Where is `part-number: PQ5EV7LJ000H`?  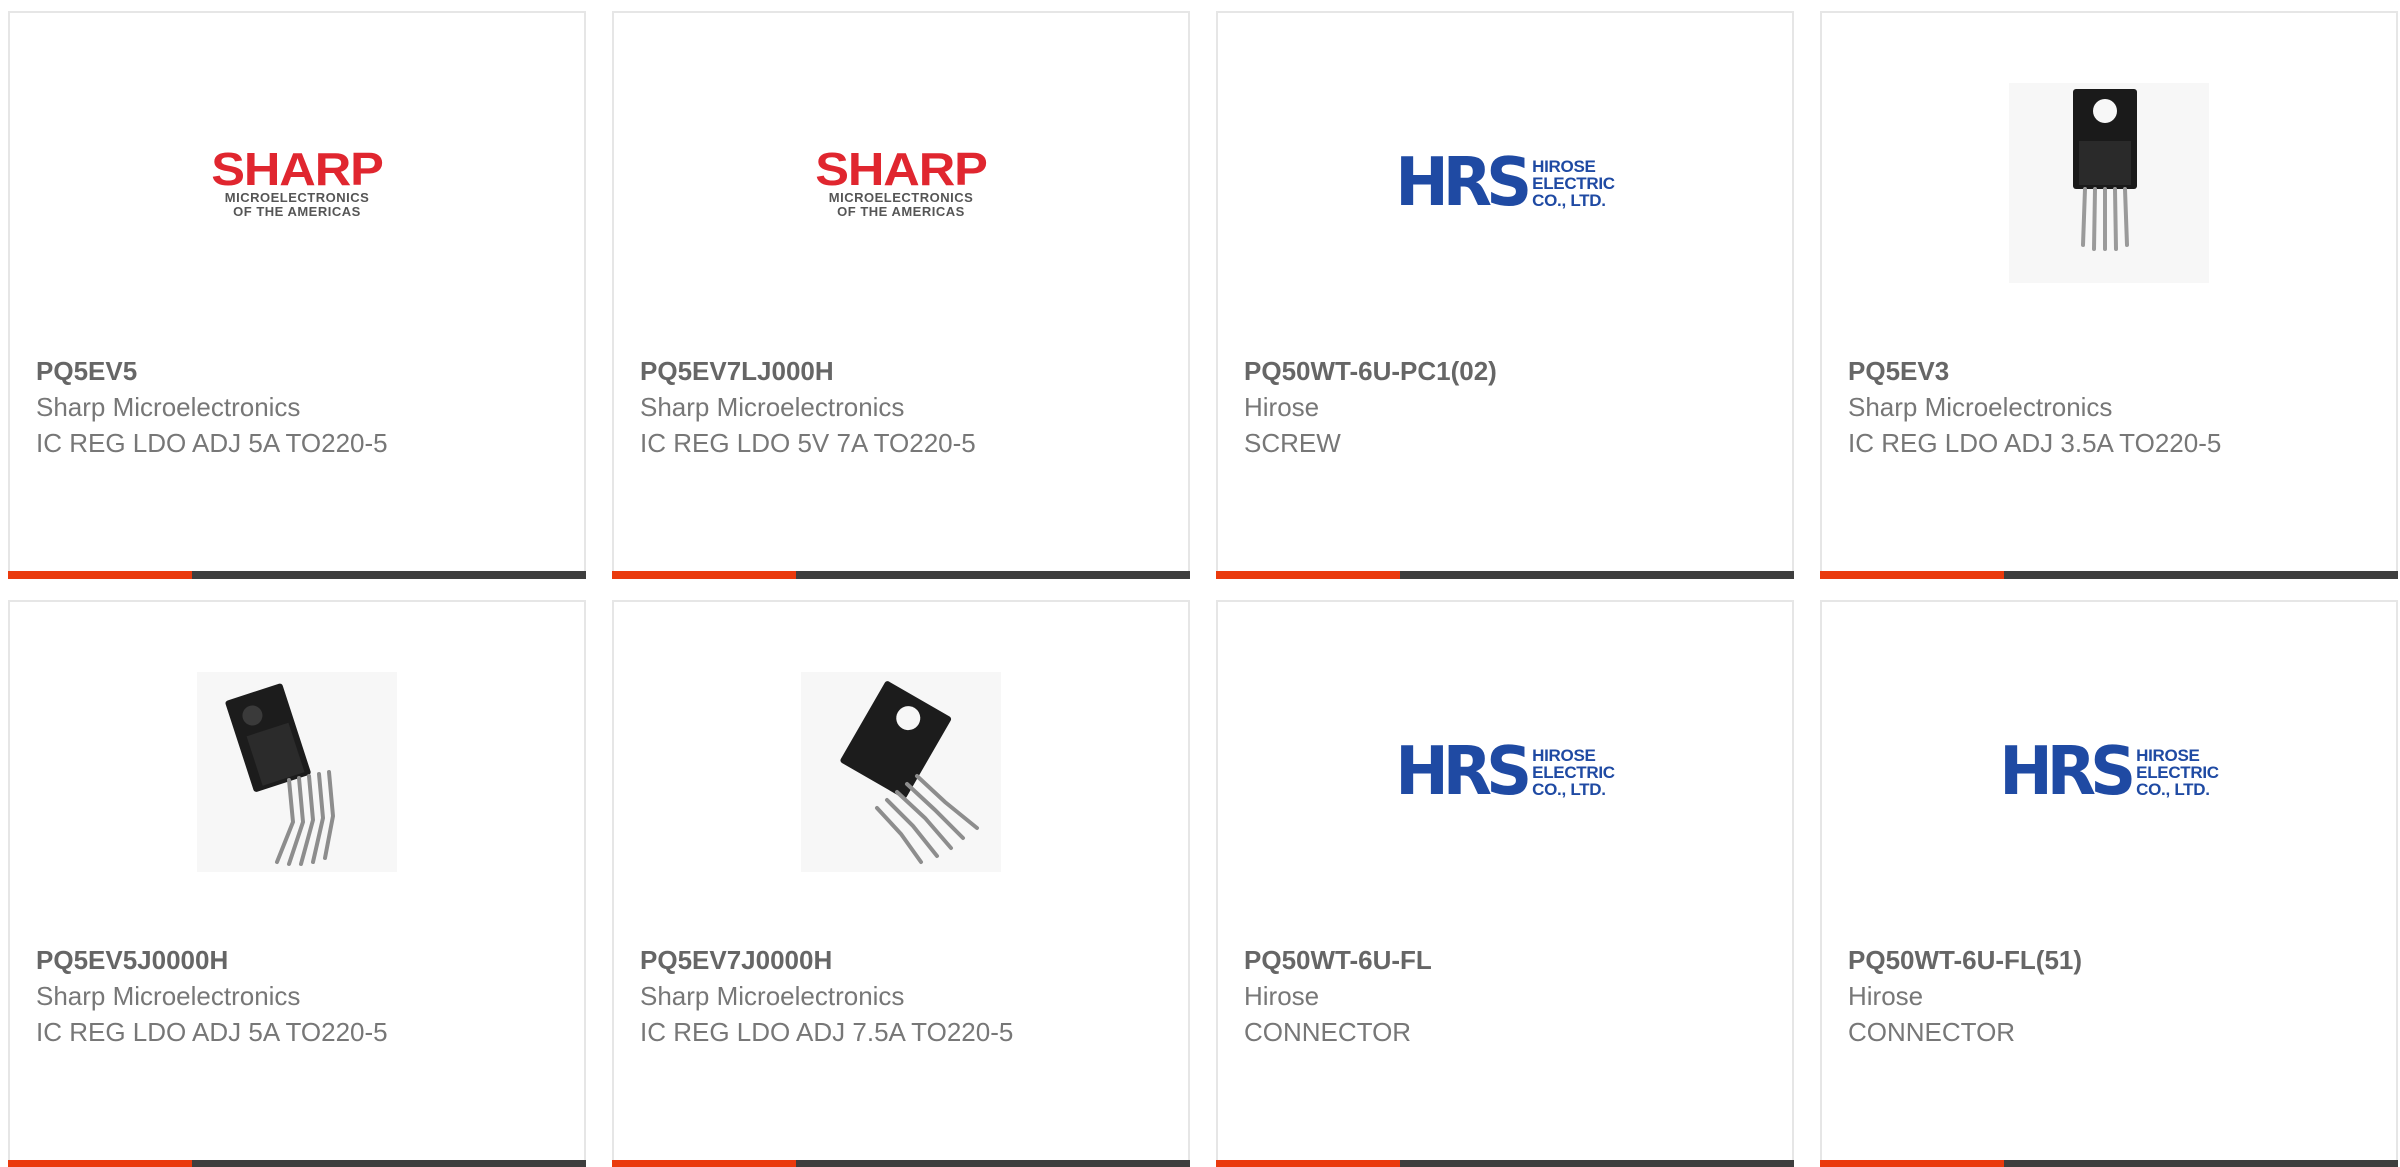
part-number: PQ5EV7LJ000H is located at coordinates (904, 371).